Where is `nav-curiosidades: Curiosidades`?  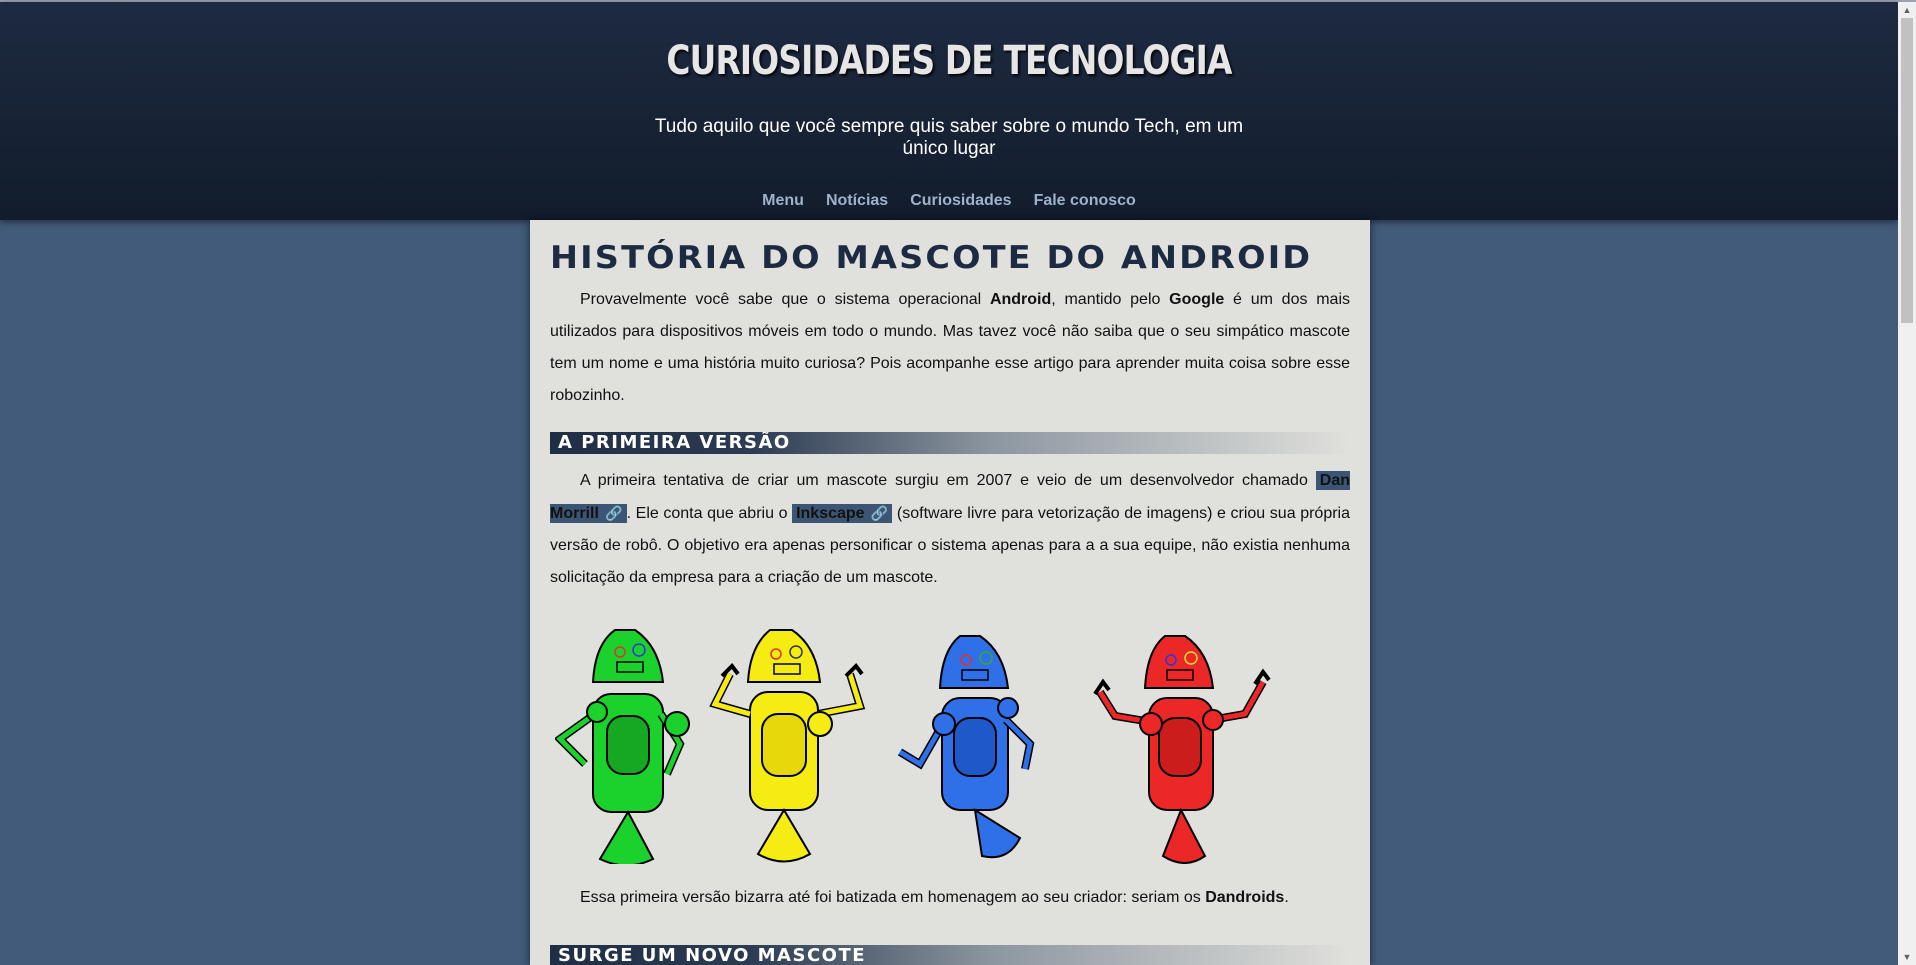
nav-curiosidades: Curiosidades is located at coordinates (960, 200).